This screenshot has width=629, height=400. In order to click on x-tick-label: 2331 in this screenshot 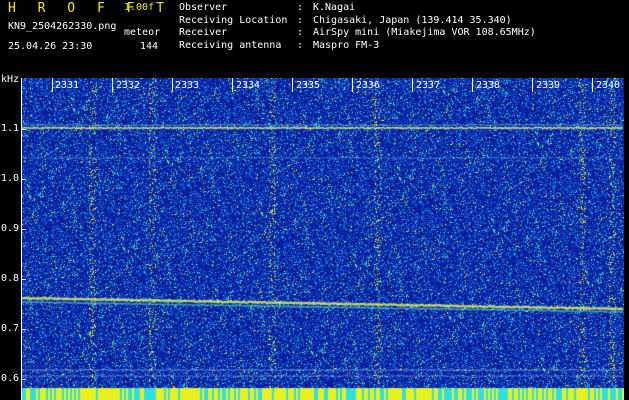, I will do `click(67, 85)`.